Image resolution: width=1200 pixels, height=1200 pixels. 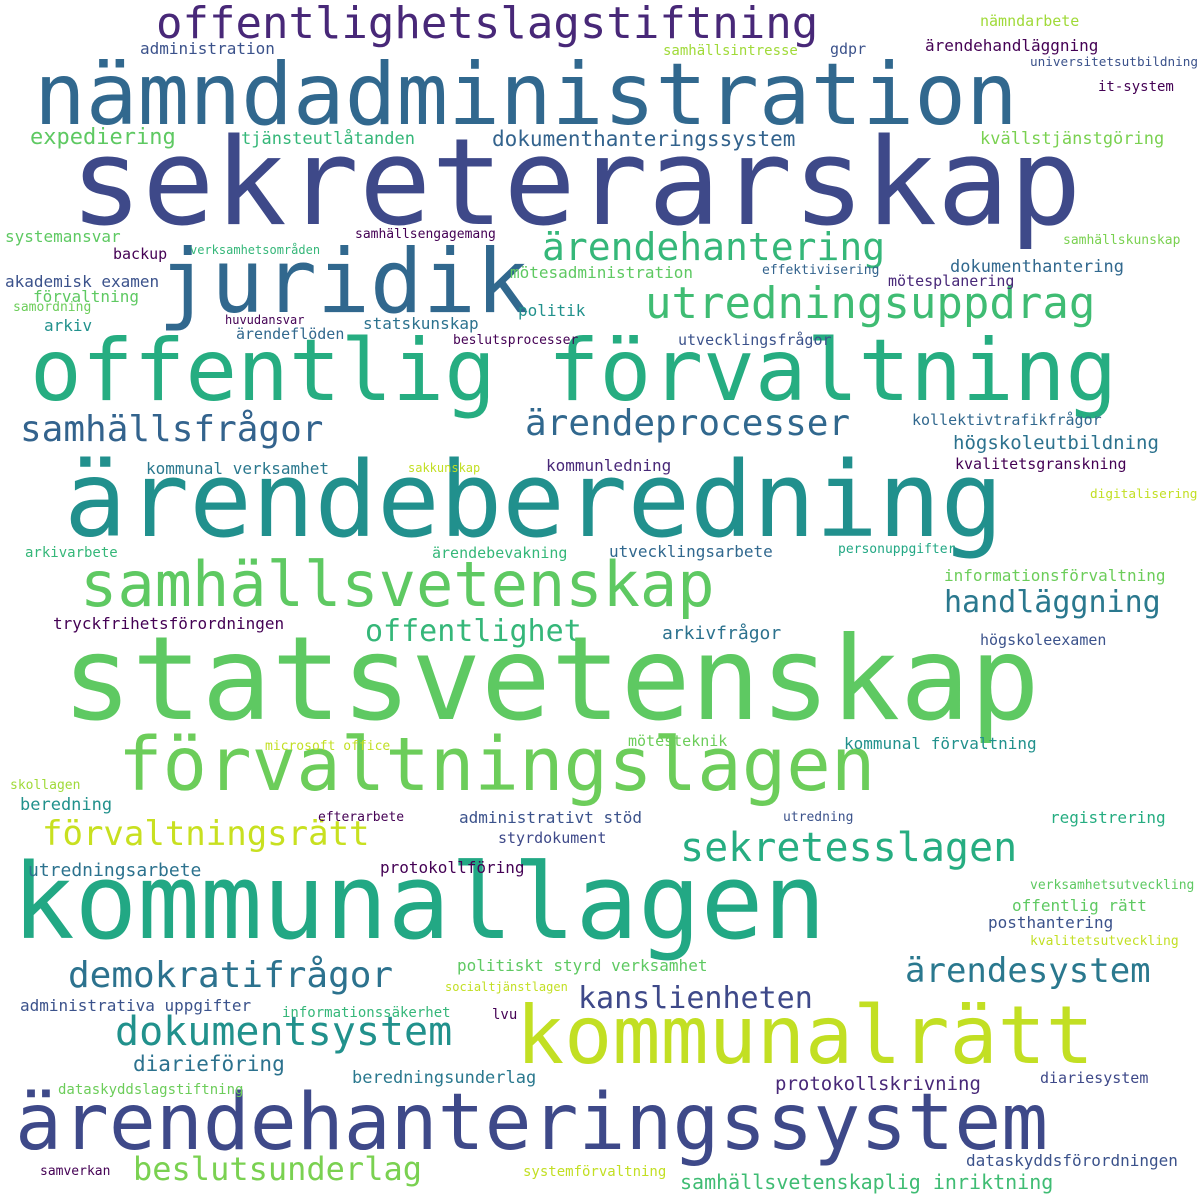 What do you see at coordinates (1094, 1078) in the screenshot?
I see `word: diariesystem` at bounding box center [1094, 1078].